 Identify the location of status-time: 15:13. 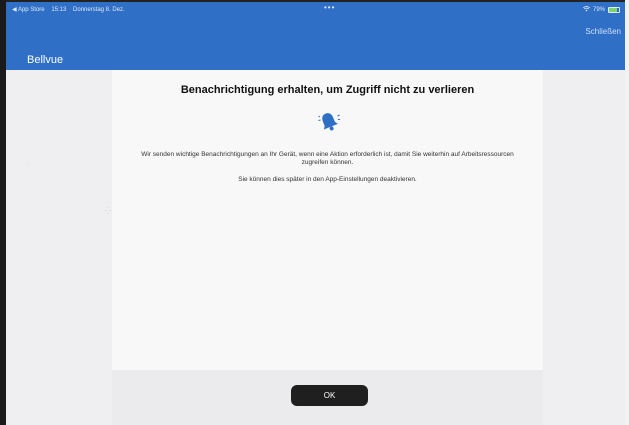
(59, 10).